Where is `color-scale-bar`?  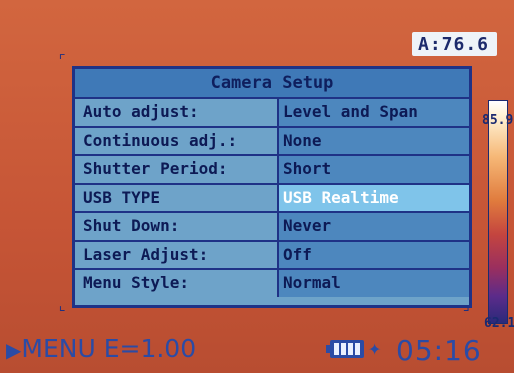 color-scale-bar is located at coordinates (498, 212).